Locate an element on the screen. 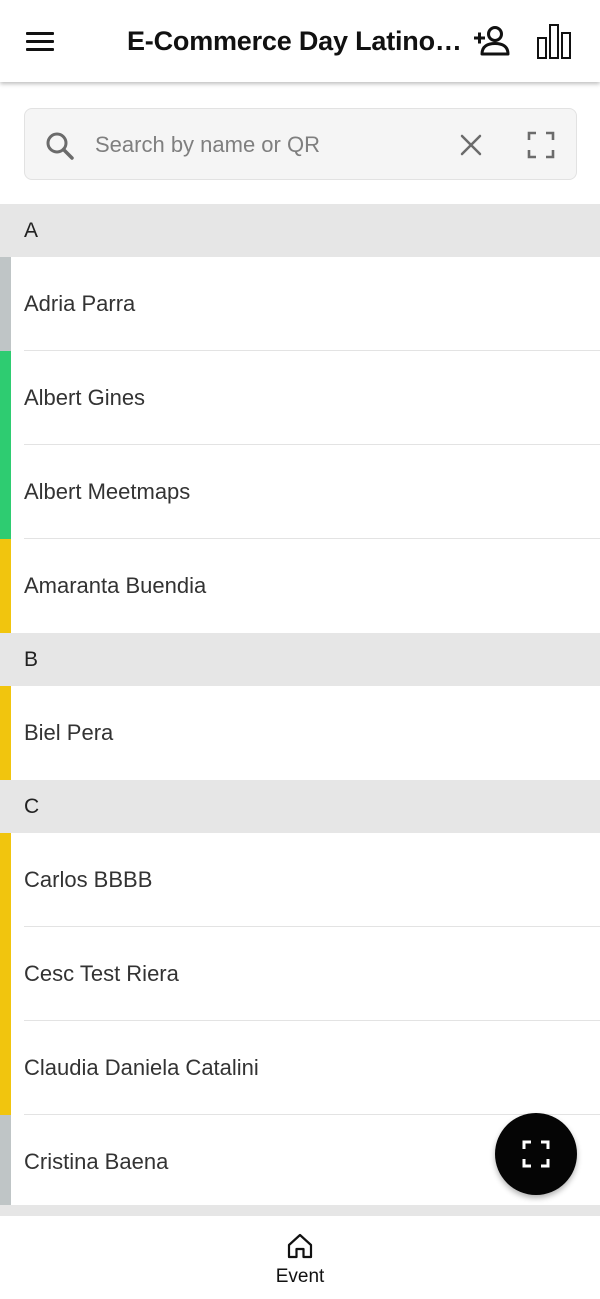 The width and height of the screenshot is (600, 1299). nav-item-event: Event is located at coordinates (300, 1261).